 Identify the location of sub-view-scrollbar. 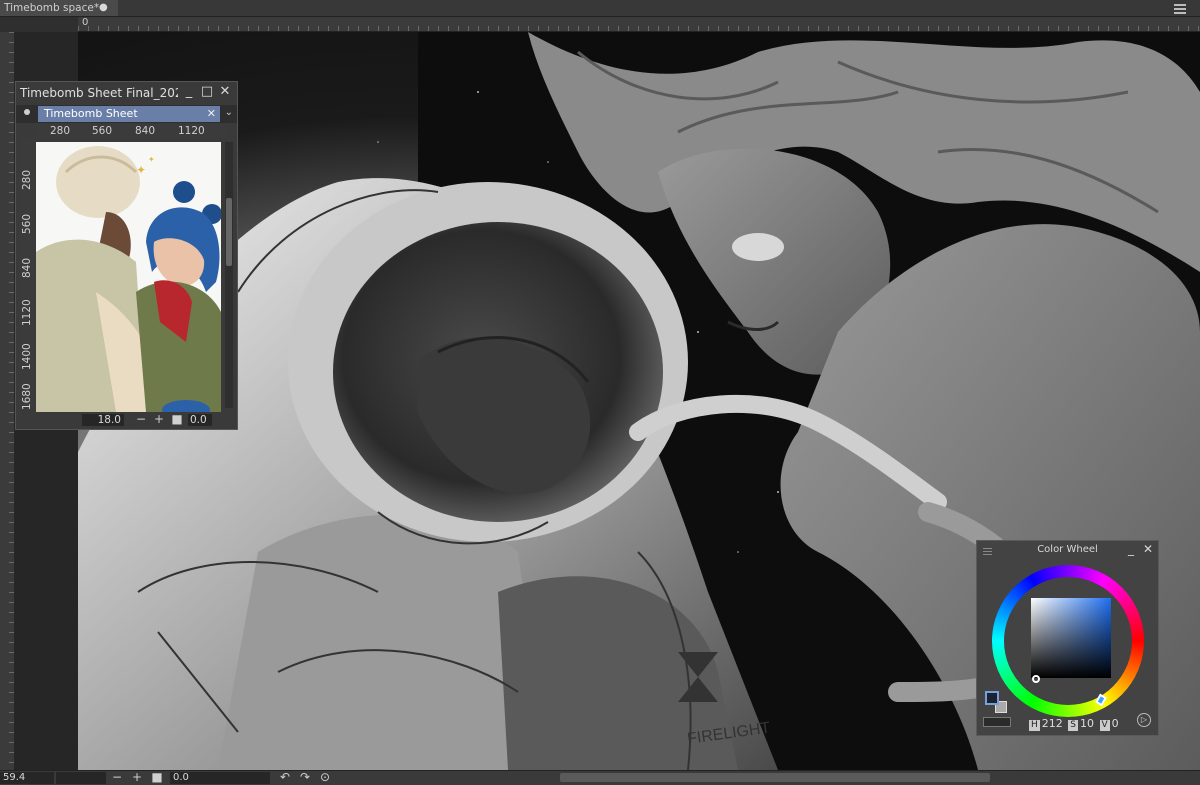
(229, 275).